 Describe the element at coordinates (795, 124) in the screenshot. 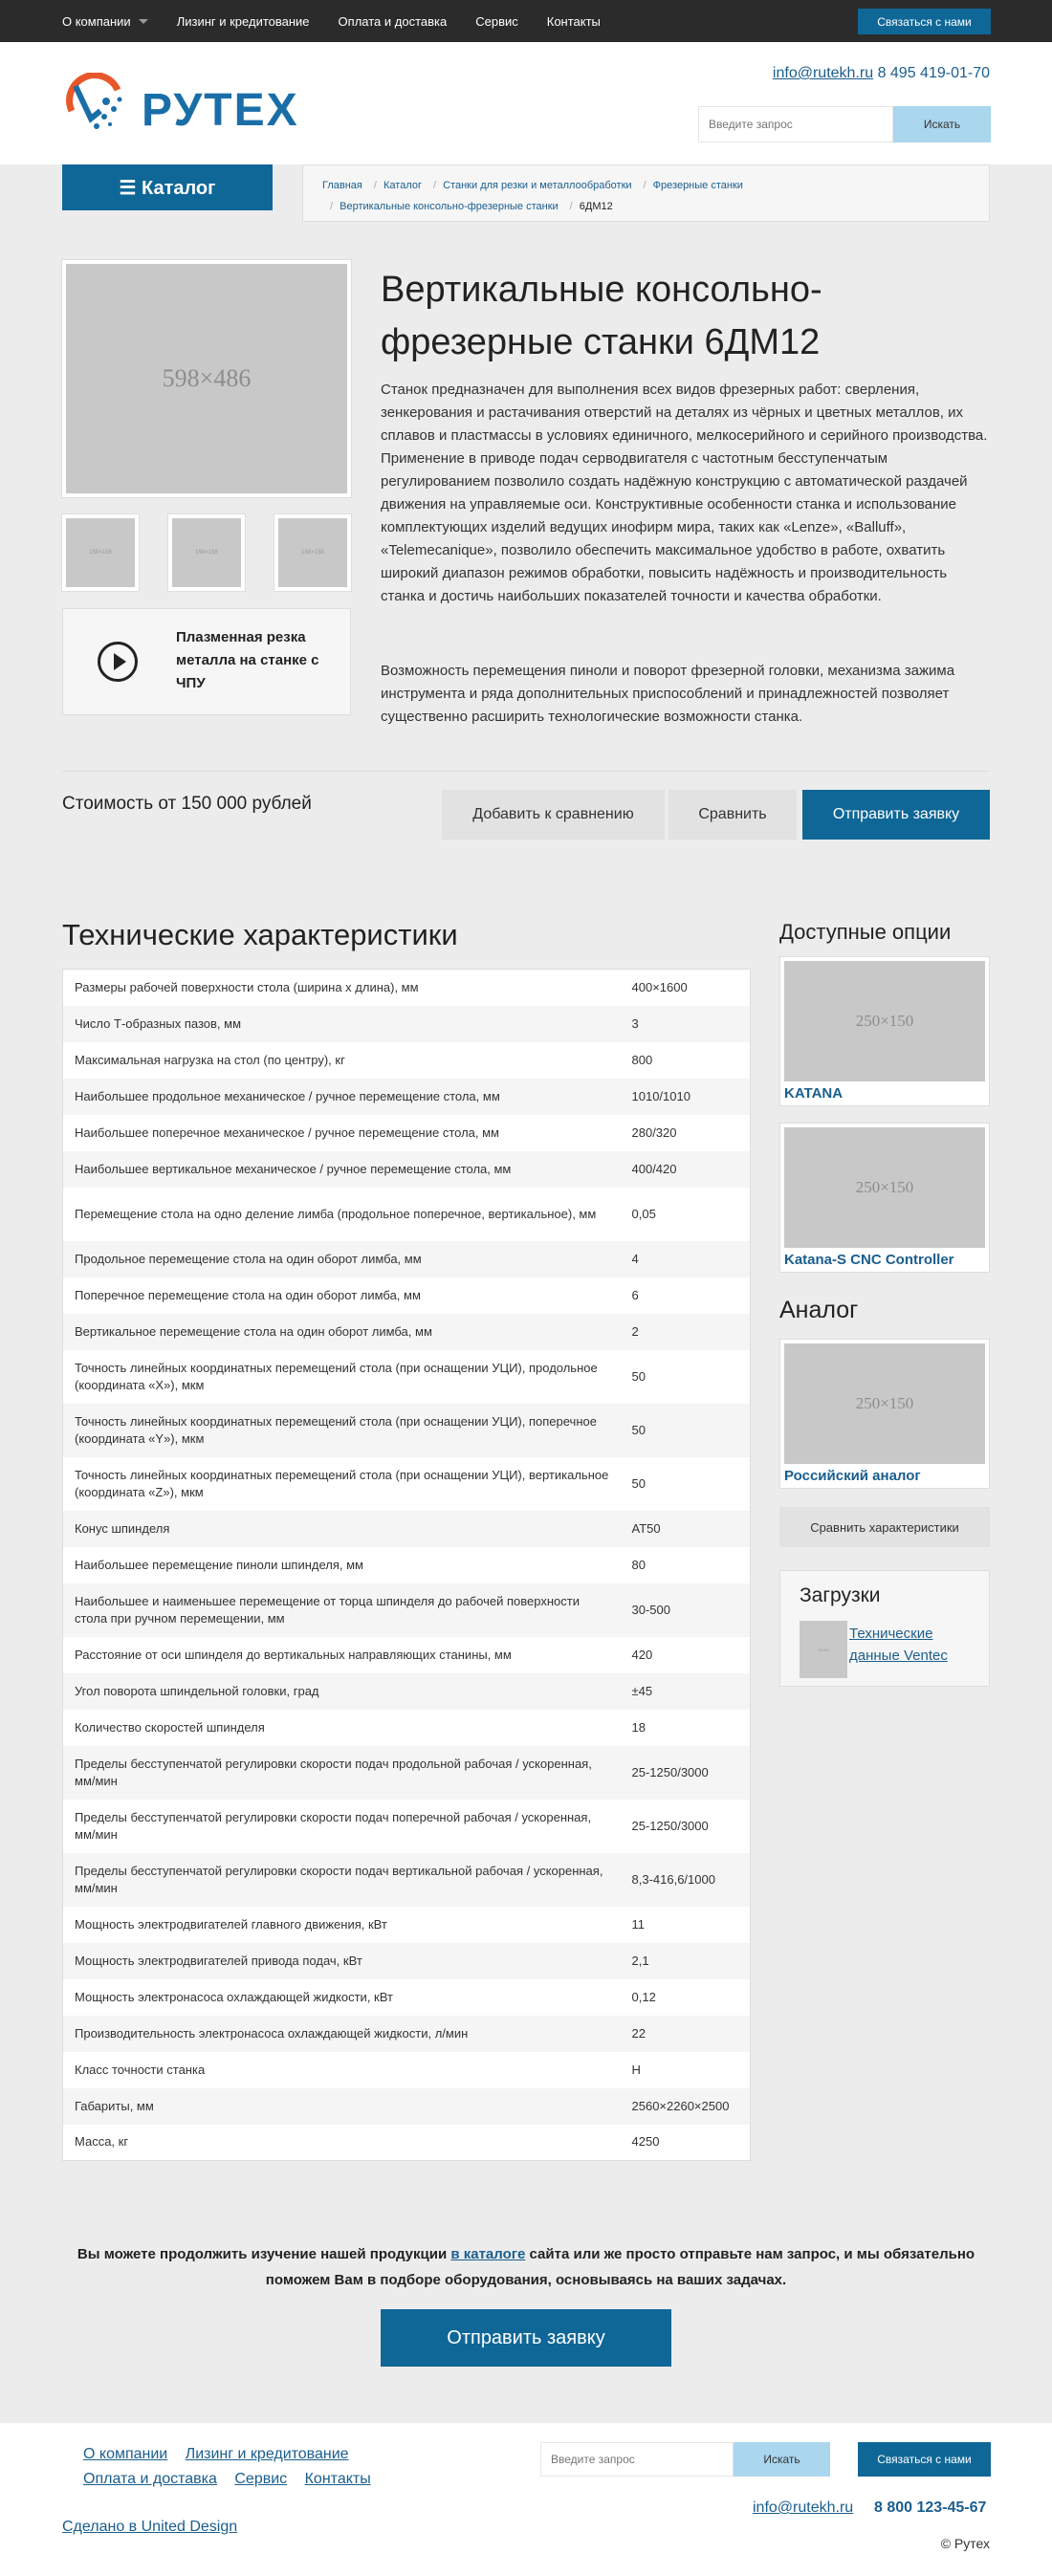

I see `search-input` at that location.